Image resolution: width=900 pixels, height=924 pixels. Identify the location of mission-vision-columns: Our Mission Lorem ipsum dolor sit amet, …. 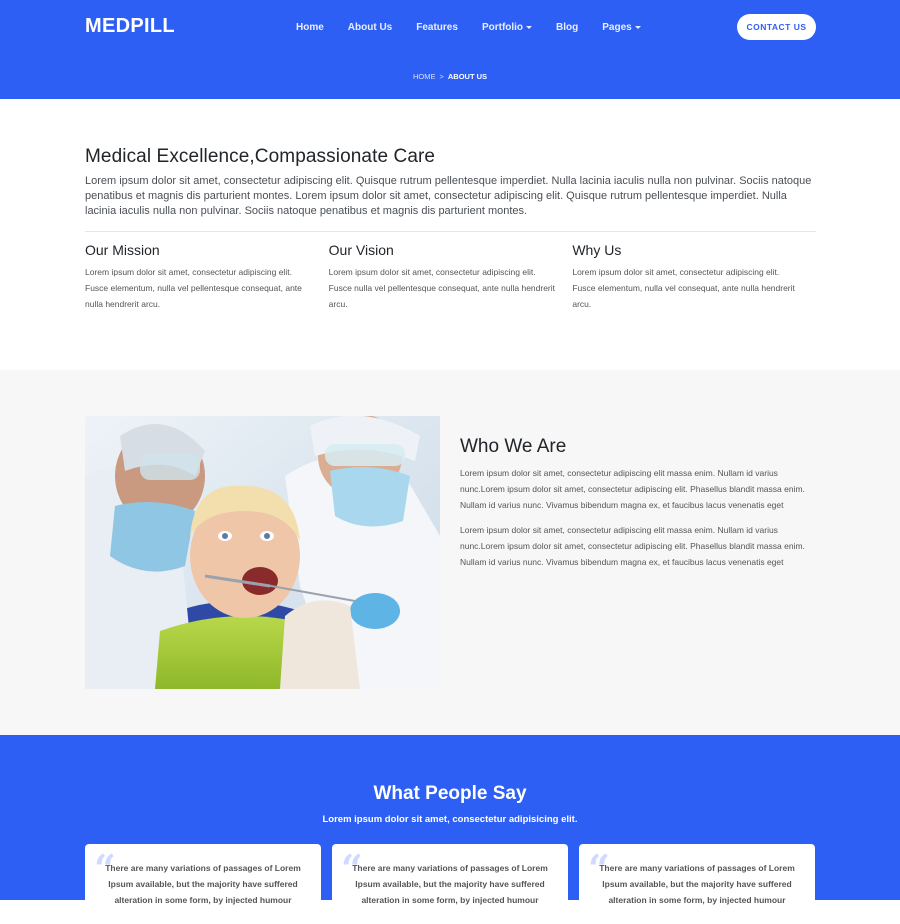
(450, 277).